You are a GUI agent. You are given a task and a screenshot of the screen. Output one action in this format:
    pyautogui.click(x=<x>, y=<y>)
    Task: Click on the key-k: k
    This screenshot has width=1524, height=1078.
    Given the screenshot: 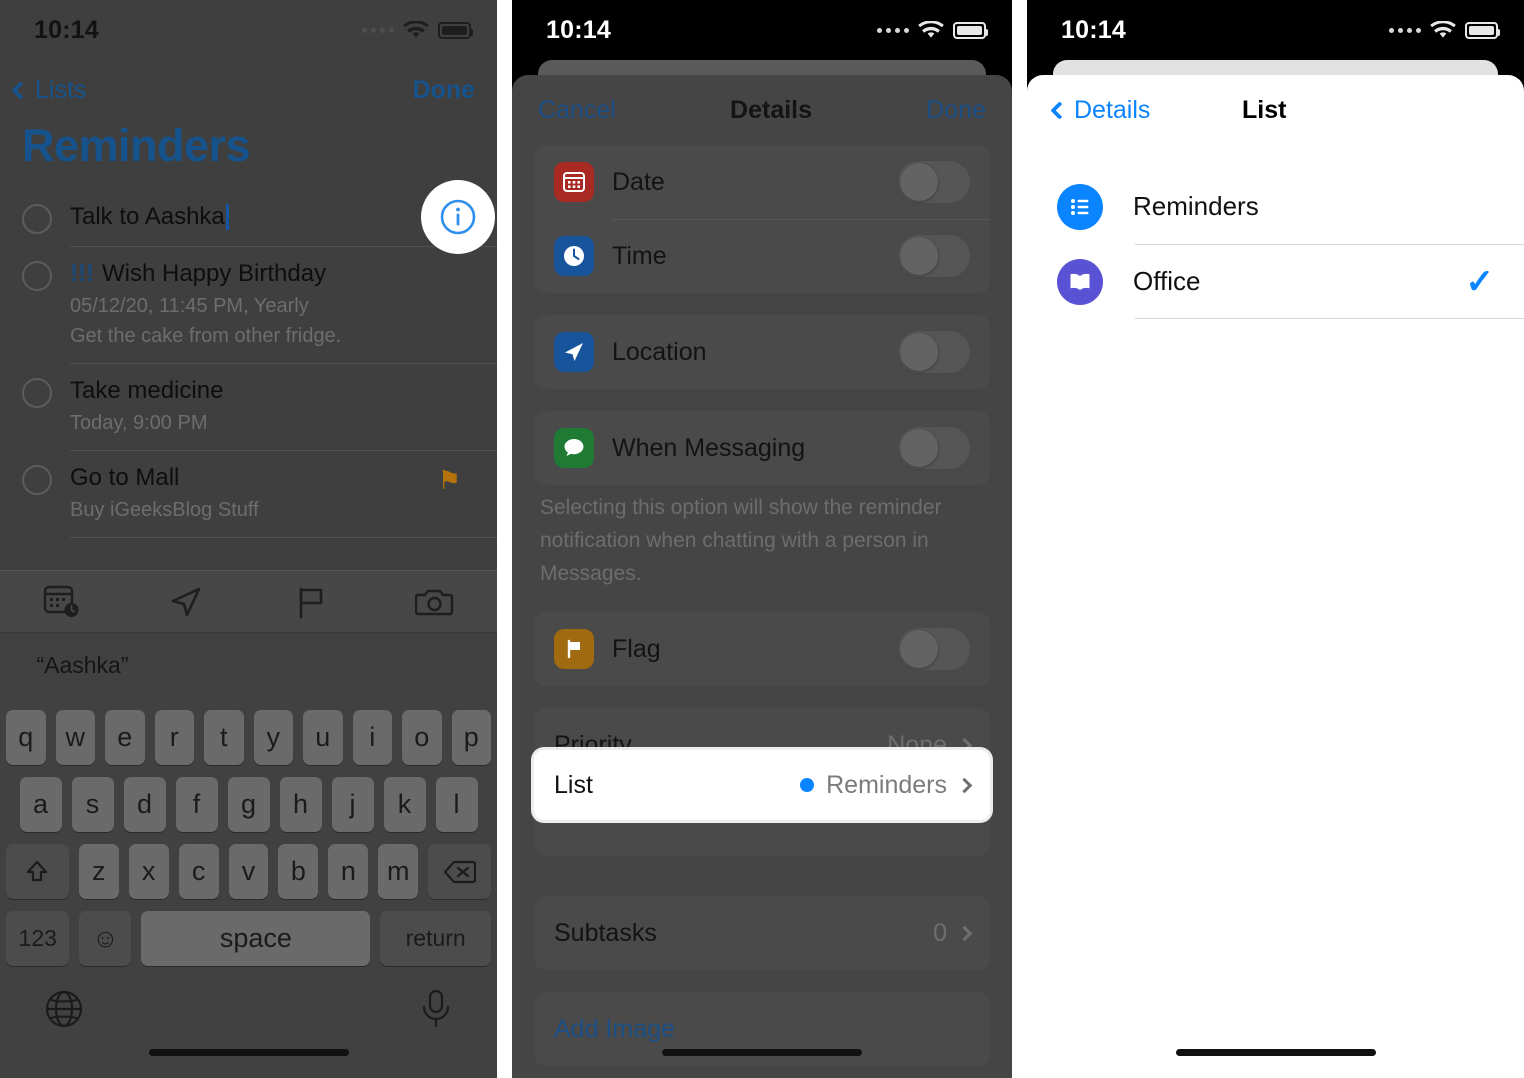 What is the action you would take?
    pyautogui.click(x=404, y=804)
    